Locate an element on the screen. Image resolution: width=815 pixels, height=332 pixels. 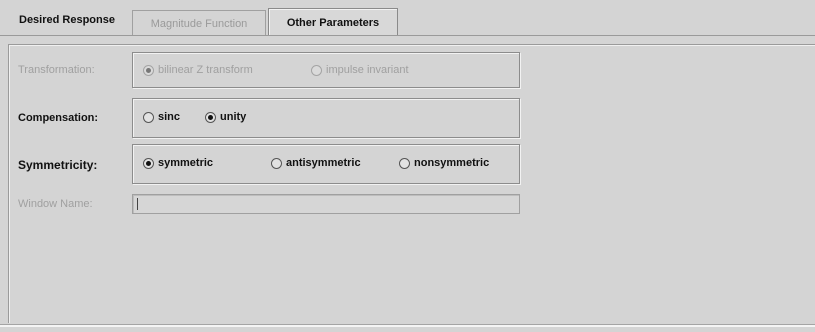
window-name-field is located at coordinates (326, 204).